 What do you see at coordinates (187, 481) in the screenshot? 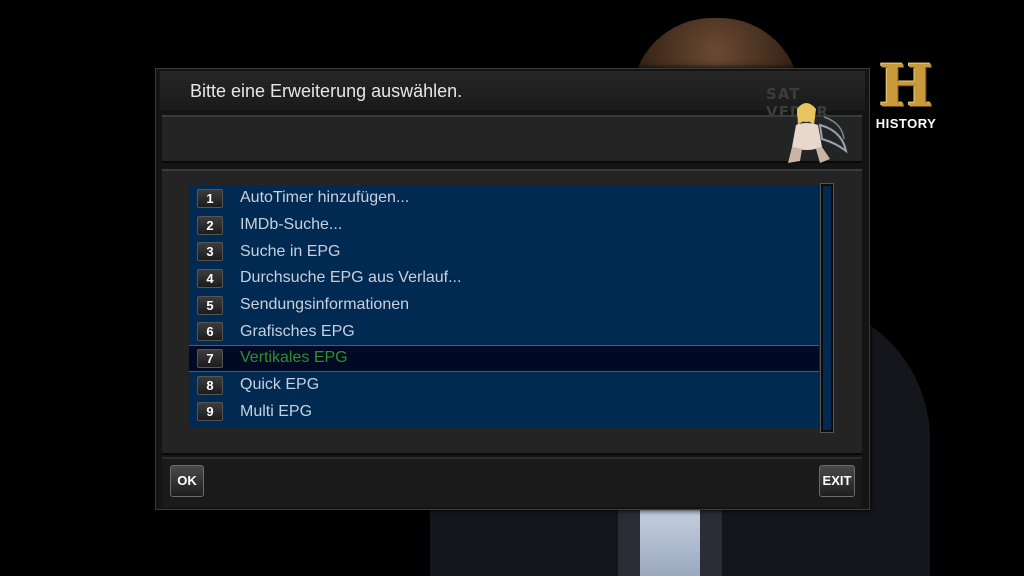
I see `ok-button: OK` at bounding box center [187, 481].